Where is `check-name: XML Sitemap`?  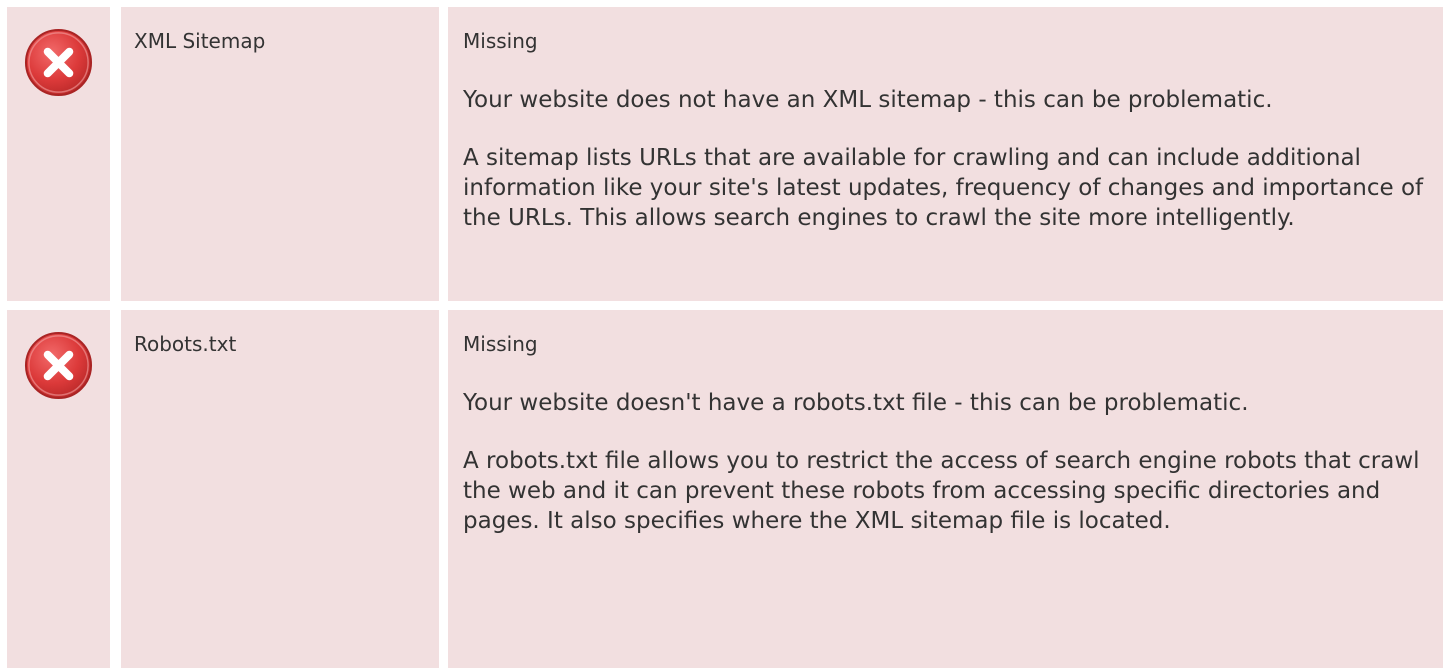
check-name: XML Sitemap is located at coordinates (200, 41).